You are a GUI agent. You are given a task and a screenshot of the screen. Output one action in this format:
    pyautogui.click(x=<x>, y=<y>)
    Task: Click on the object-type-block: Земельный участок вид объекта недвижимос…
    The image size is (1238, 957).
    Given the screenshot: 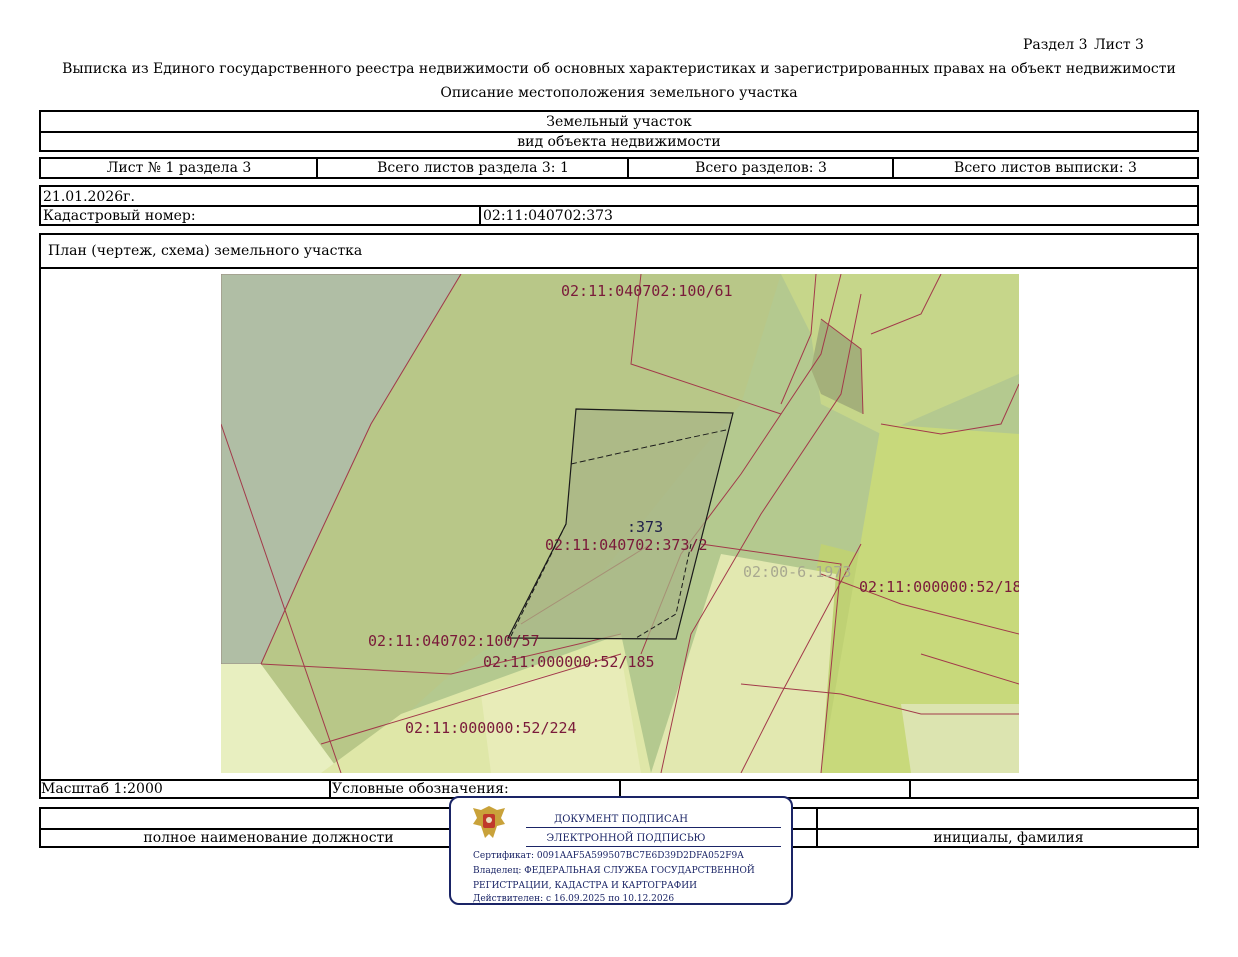 What is the action you would take?
    pyautogui.click(x=619, y=131)
    